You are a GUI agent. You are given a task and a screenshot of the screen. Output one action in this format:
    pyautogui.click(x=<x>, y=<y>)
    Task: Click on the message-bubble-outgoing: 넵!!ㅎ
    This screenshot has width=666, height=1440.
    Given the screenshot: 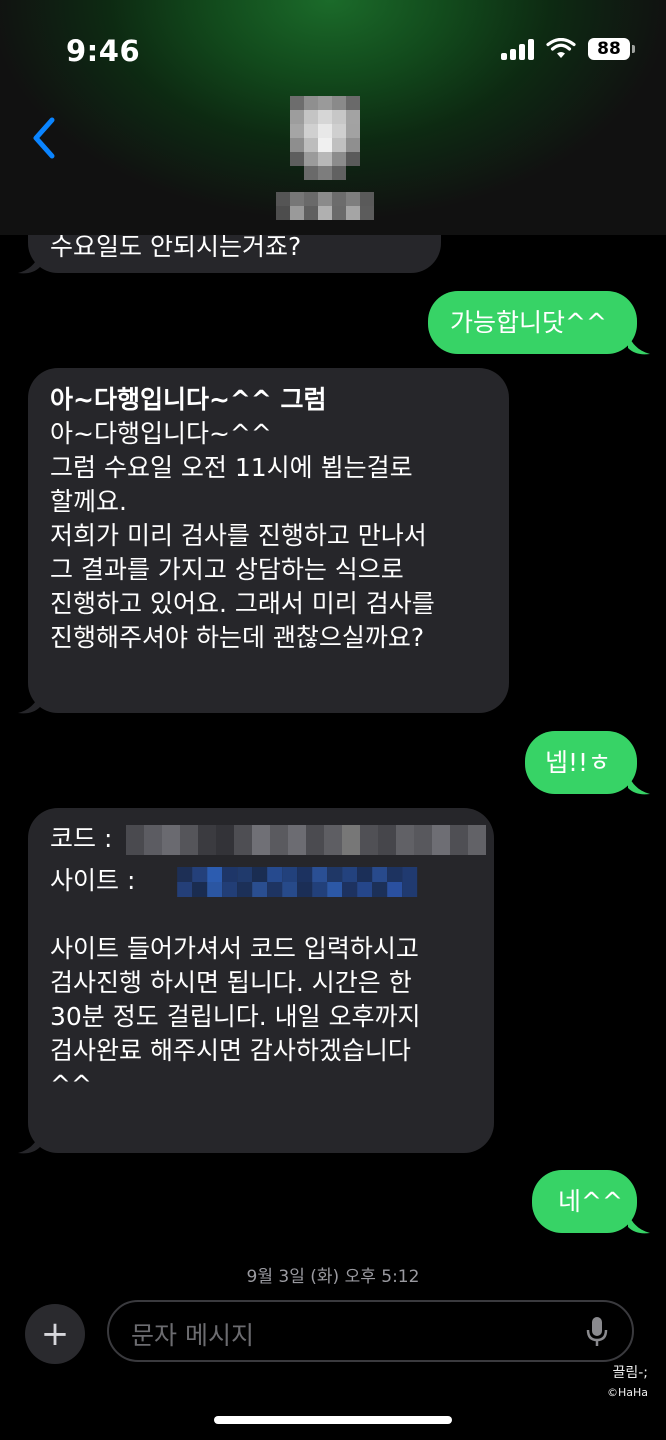 What is the action you would take?
    pyautogui.click(x=581, y=762)
    